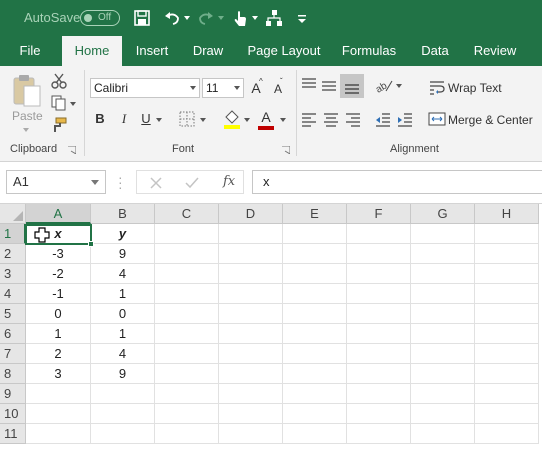 This screenshot has height=452, width=542. Describe the element at coordinates (251, 374) in the screenshot. I see `cell-d8` at that location.